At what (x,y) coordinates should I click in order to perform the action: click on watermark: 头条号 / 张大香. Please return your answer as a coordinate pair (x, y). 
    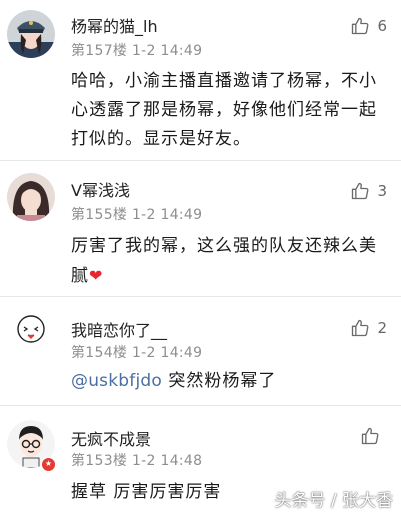
    Looking at the image, I should click on (333, 501).